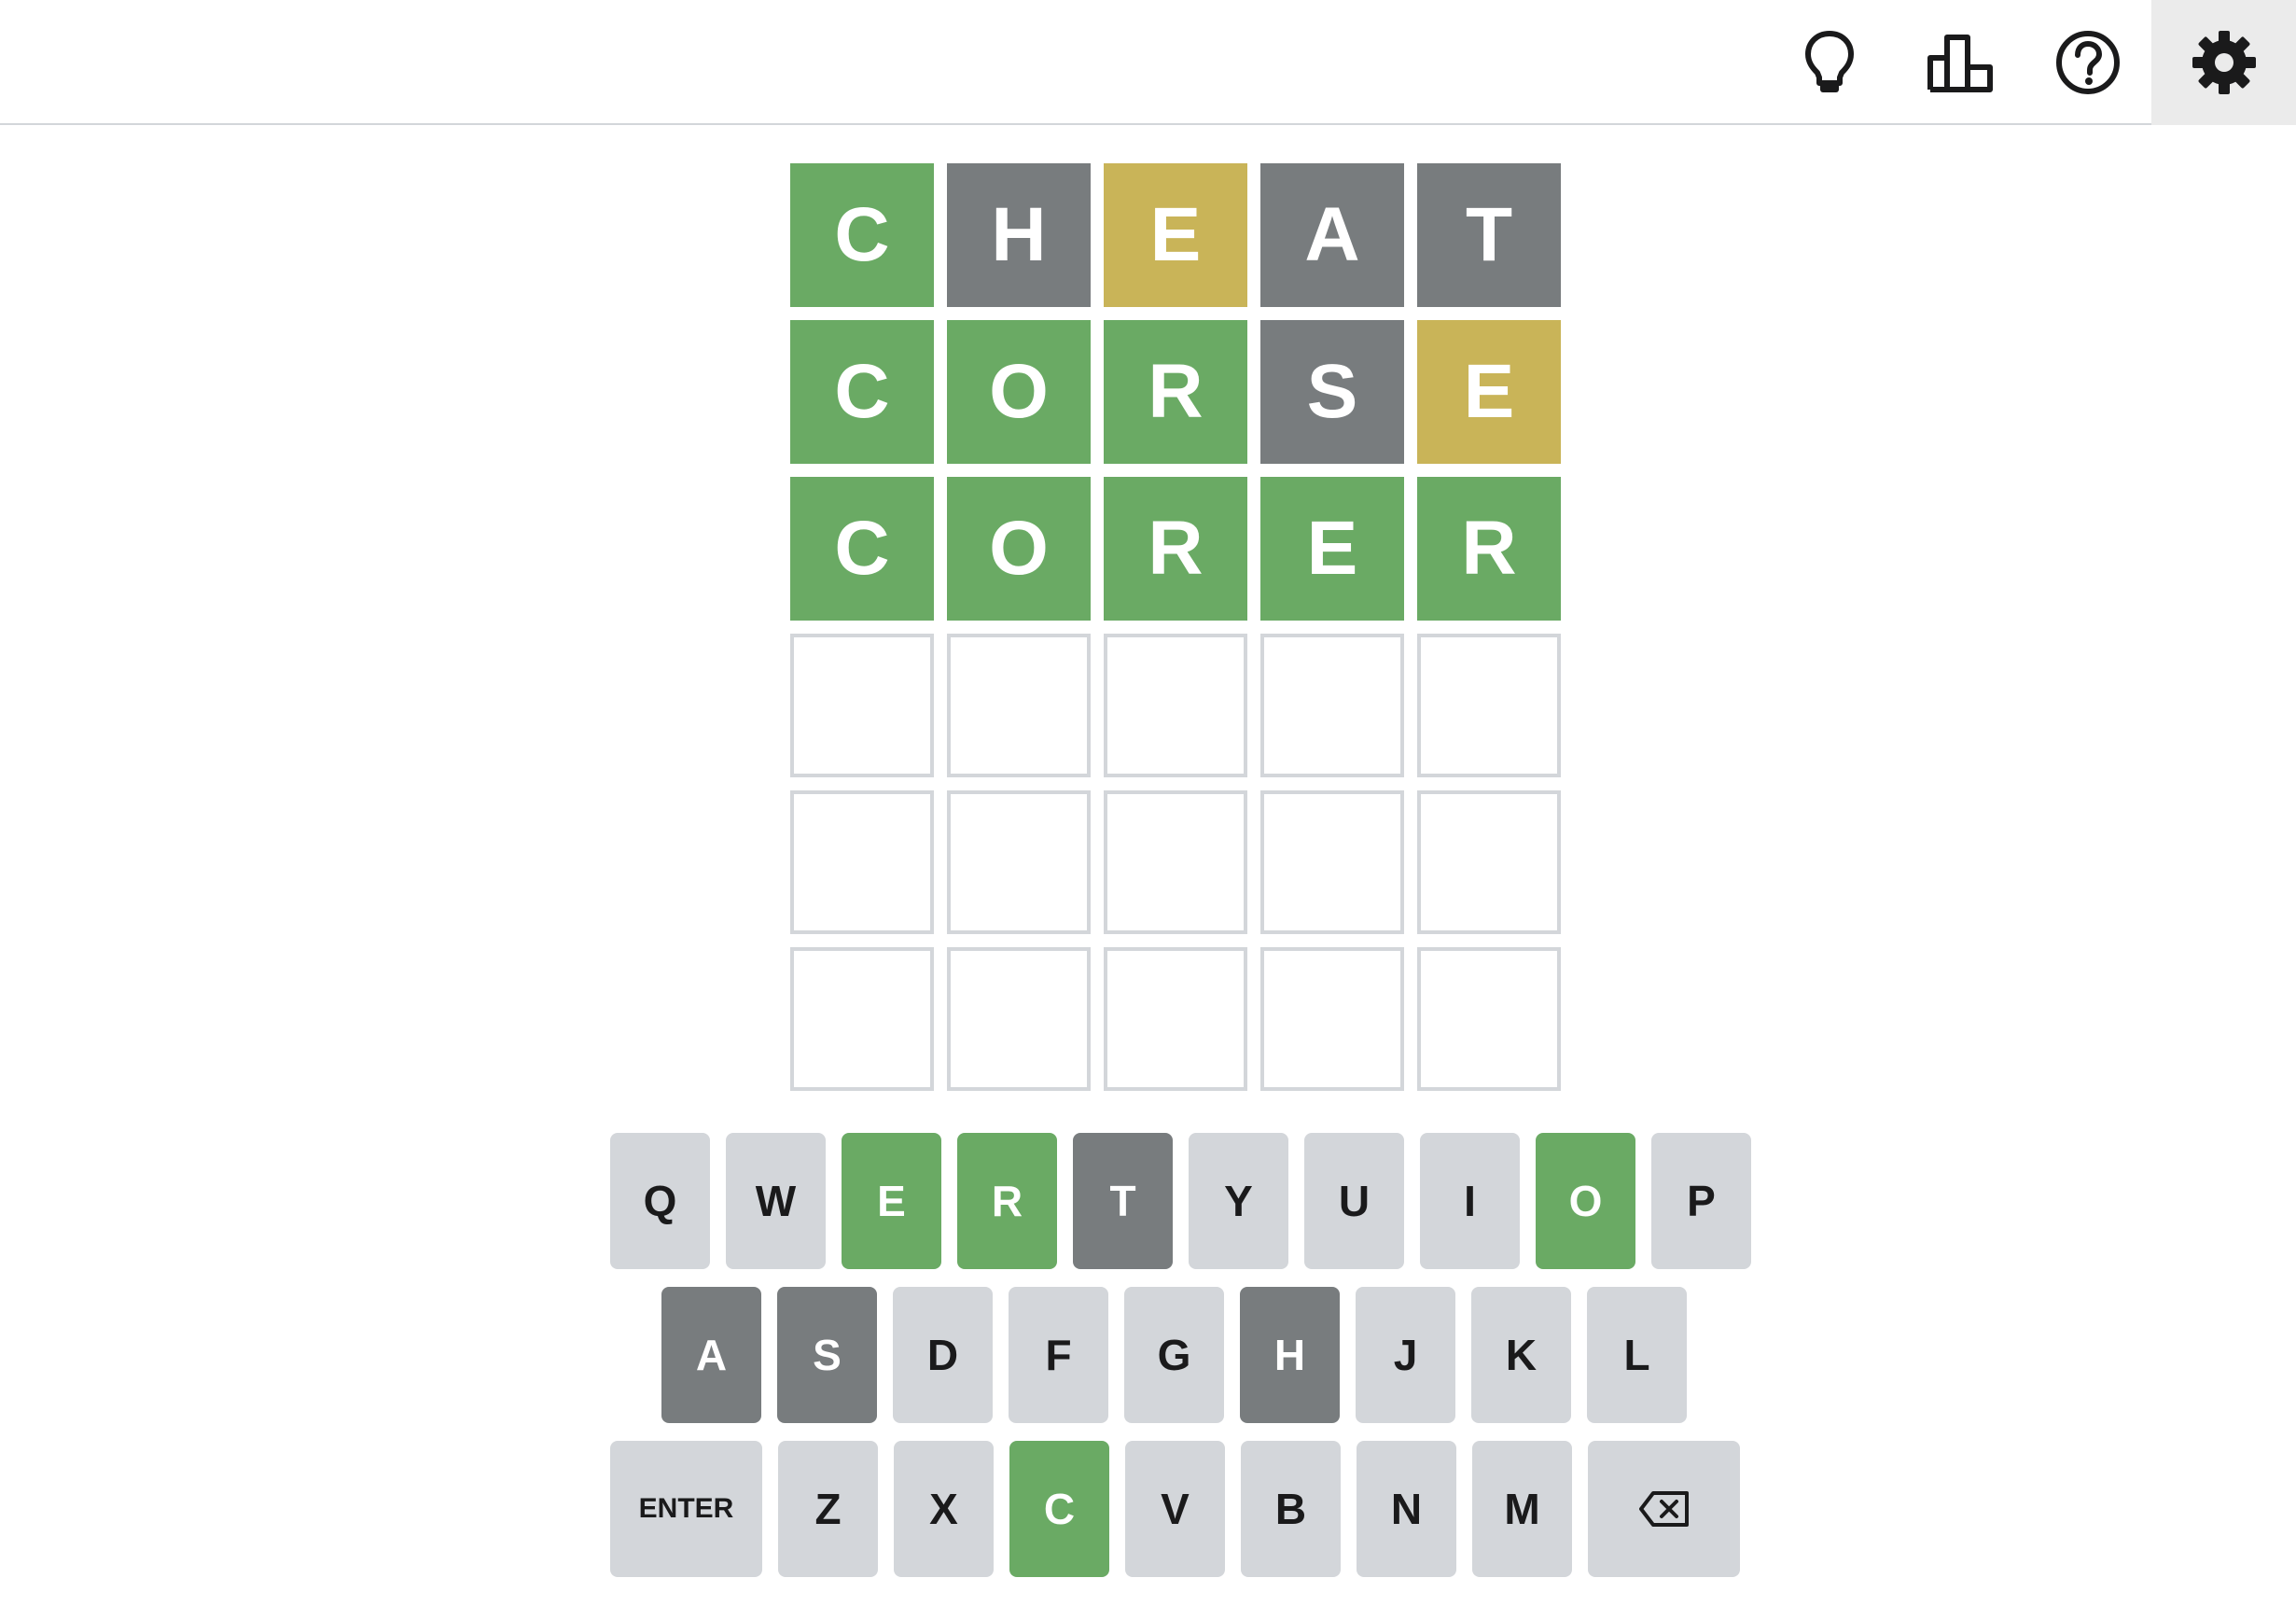  I want to click on tile-r1-c1: C, so click(862, 235).